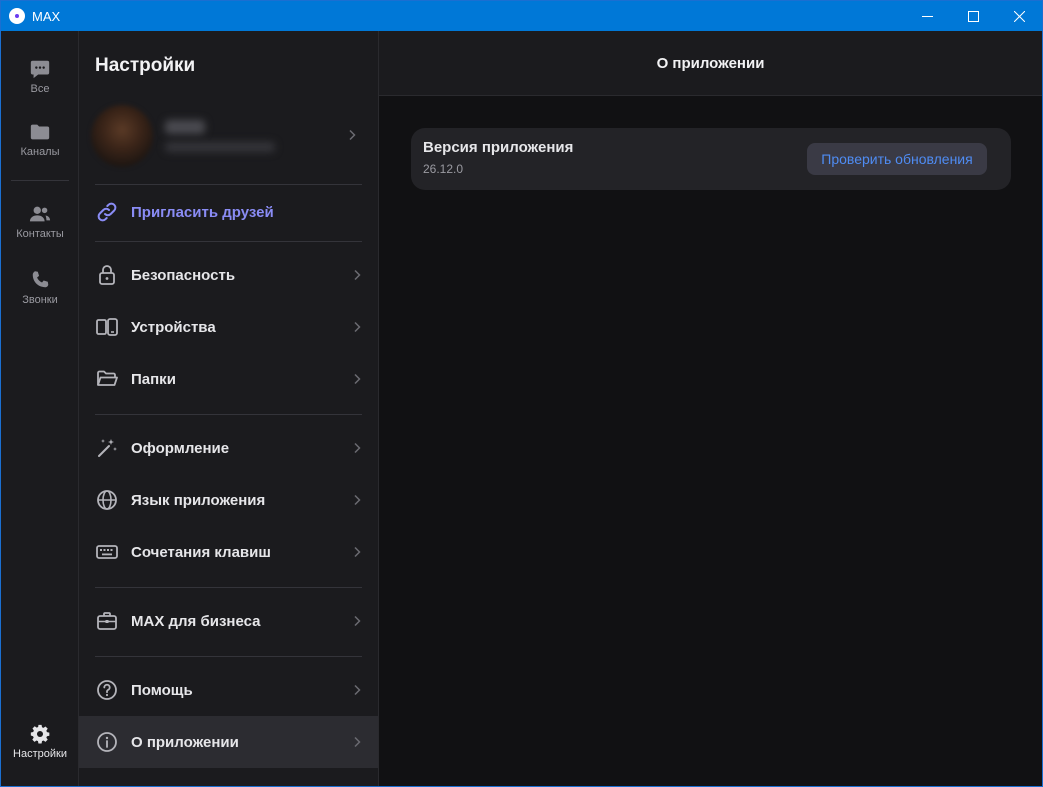 The image size is (1043, 787). What do you see at coordinates (40, 89) in the screenshot?
I see `rail-label-all: Все` at bounding box center [40, 89].